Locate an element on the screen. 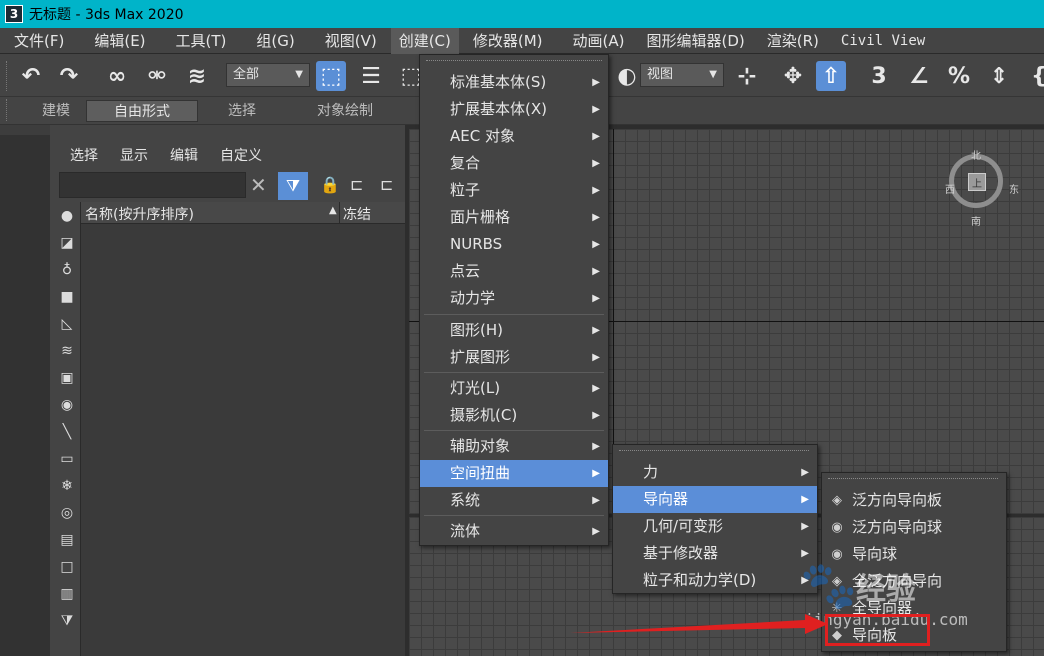 This screenshot has height=656, width=1044. search-input is located at coordinates (152, 185).